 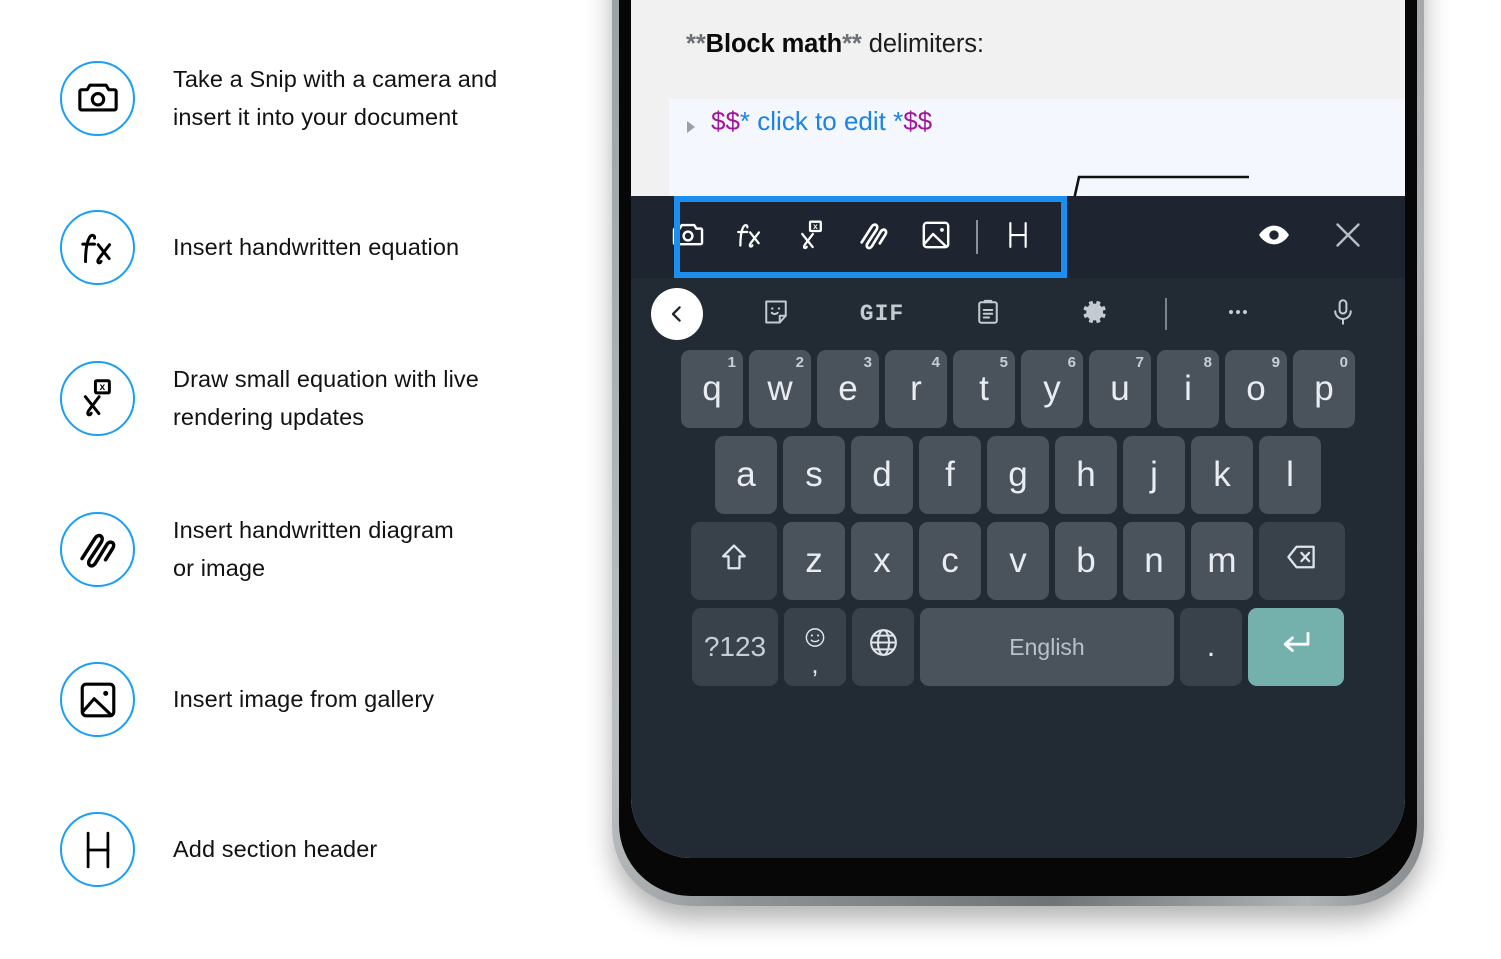 I want to click on key-label: m, so click(x=1222, y=560).